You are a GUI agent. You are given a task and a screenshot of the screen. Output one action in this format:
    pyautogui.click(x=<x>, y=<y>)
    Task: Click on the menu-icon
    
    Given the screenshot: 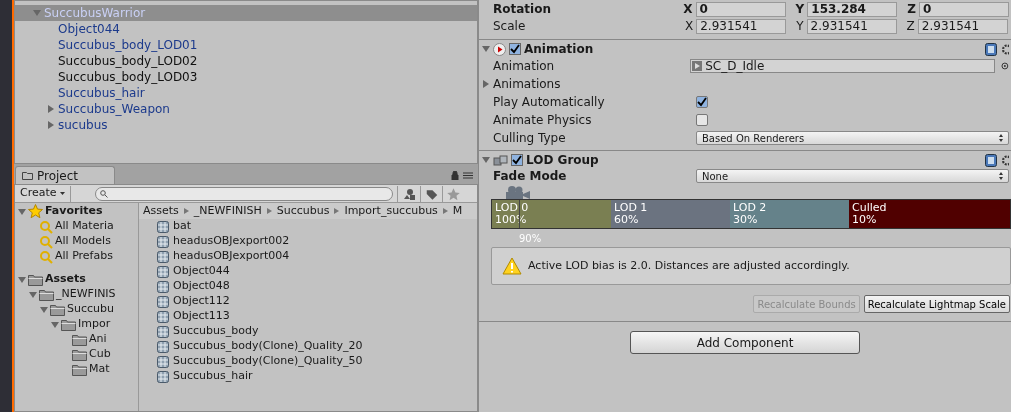 What is the action you would take?
    pyautogui.click(x=468, y=175)
    